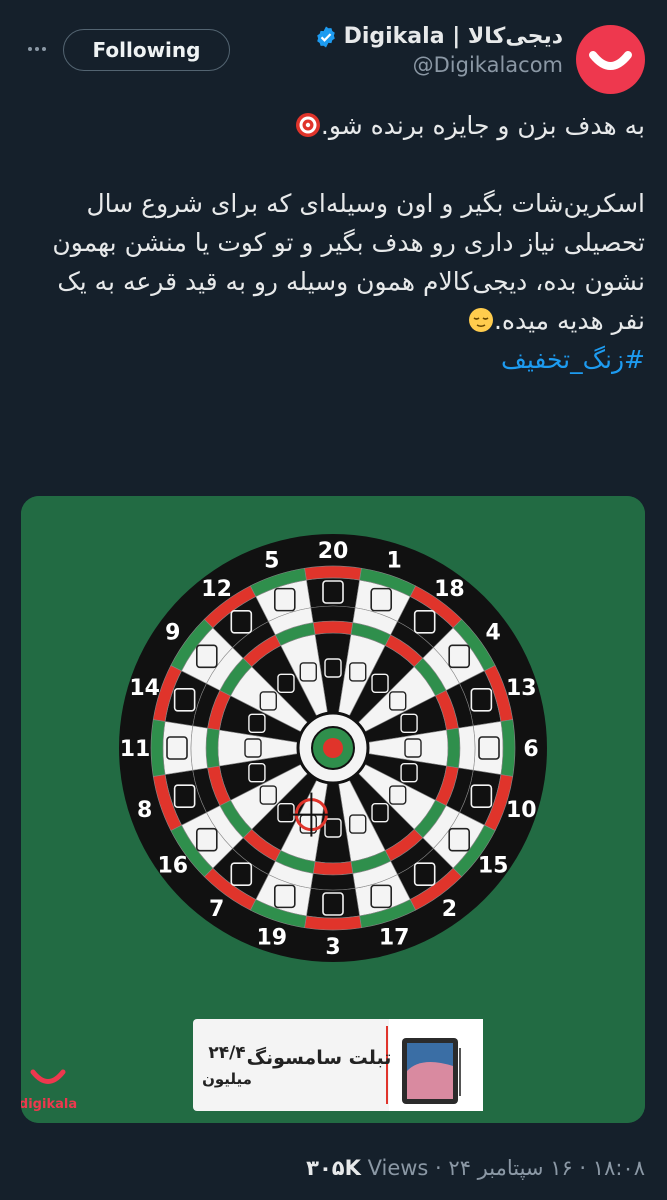 The image size is (667, 1200). Describe the element at coordinates (333, 551) in the screenshot. I see `board-number: 20` at that location.